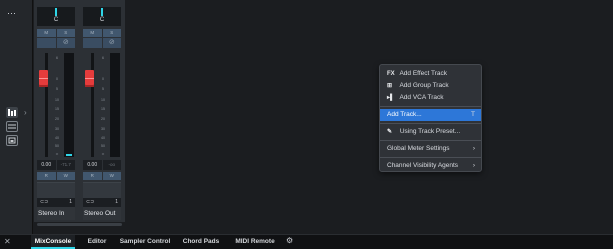 The image size is (613, 249). I want to click on level-readout: 0.00 -71.7, so click(56, 165).